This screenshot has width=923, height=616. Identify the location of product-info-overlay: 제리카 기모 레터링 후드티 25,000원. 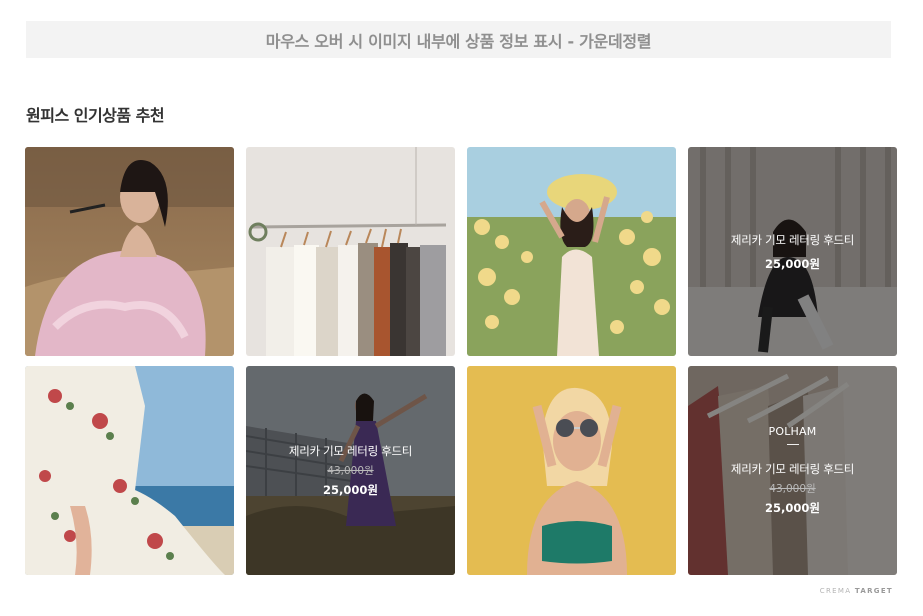
(792, 251).